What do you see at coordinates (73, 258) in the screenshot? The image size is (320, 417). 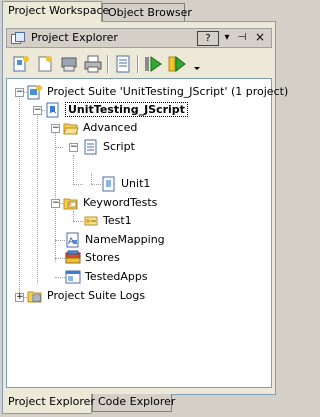 I see `stores-icon` at bounding box center [73, 258].